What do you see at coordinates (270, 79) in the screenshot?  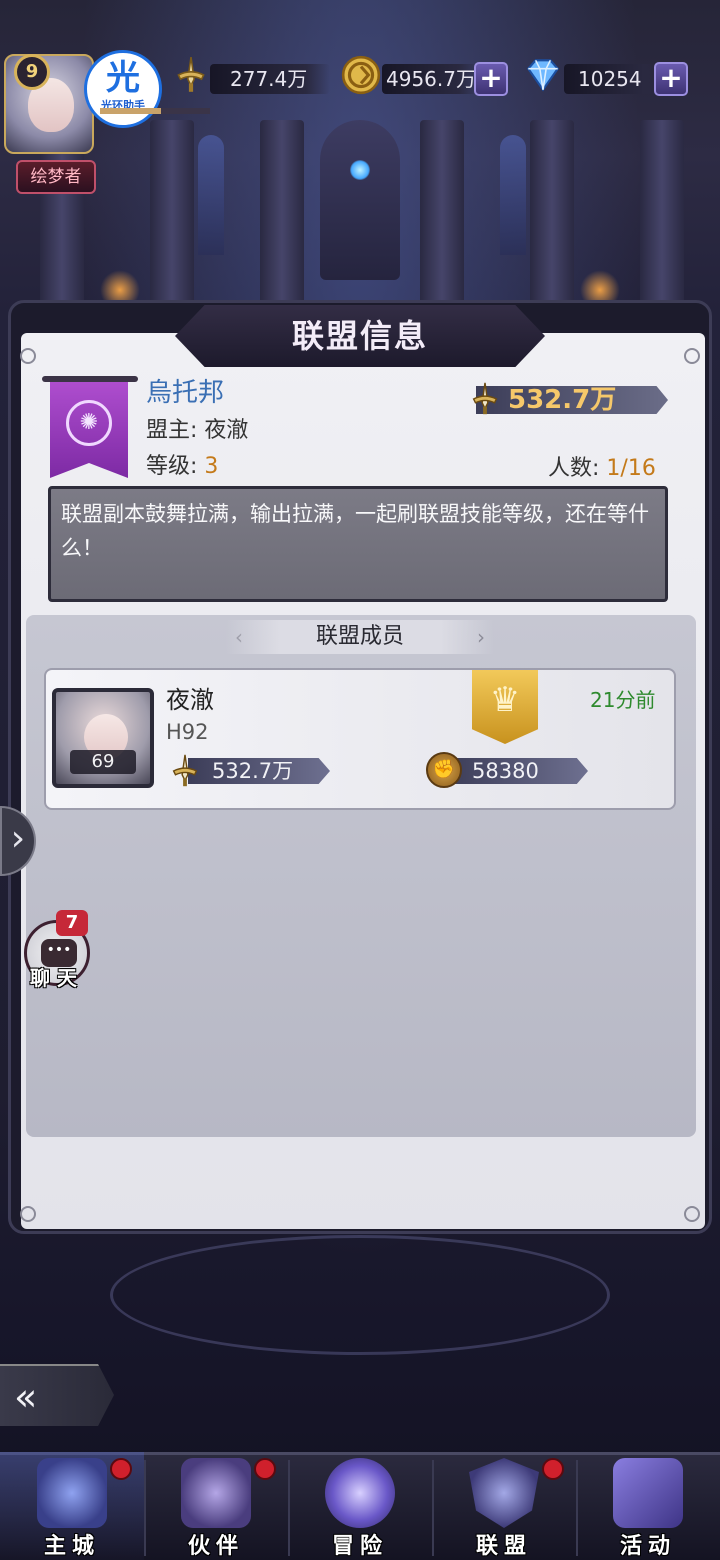 I see `power-resource-value: 277.4万` at bounding box center [270, 79].